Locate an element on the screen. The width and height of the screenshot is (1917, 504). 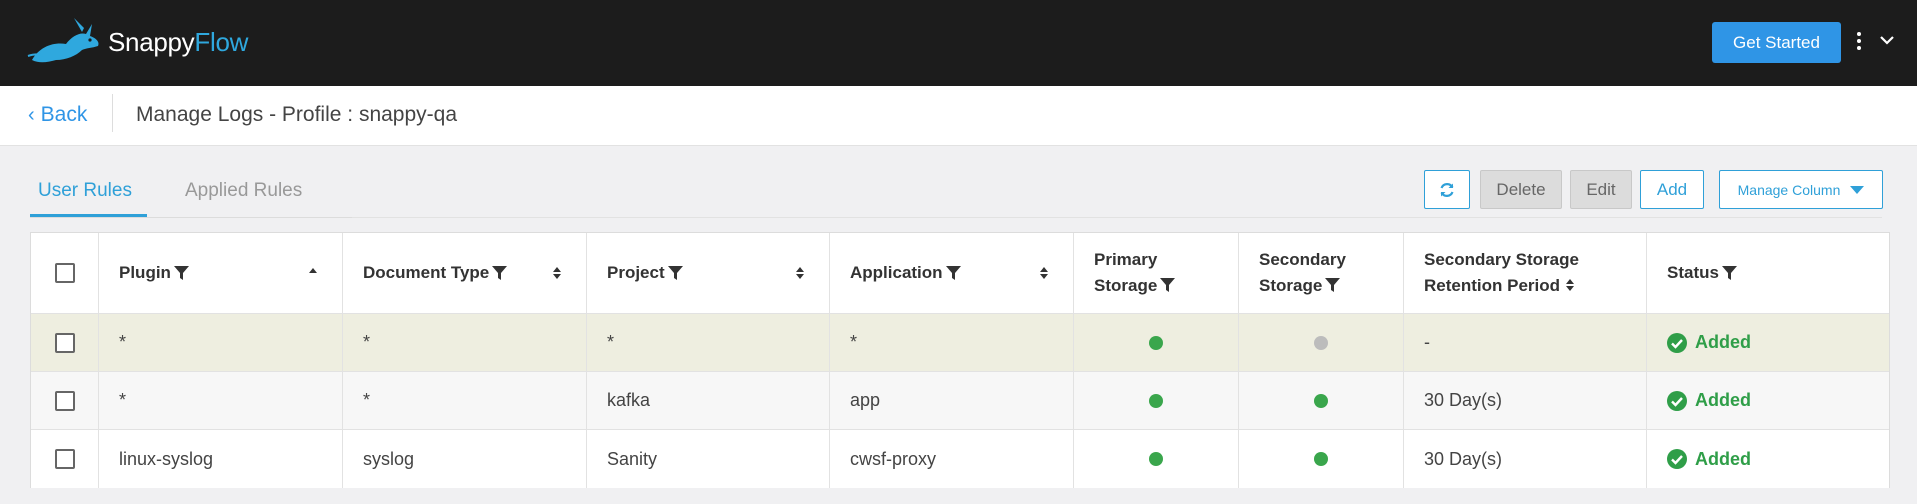
edit-button: Edit is located at coordinates (1601, 189).